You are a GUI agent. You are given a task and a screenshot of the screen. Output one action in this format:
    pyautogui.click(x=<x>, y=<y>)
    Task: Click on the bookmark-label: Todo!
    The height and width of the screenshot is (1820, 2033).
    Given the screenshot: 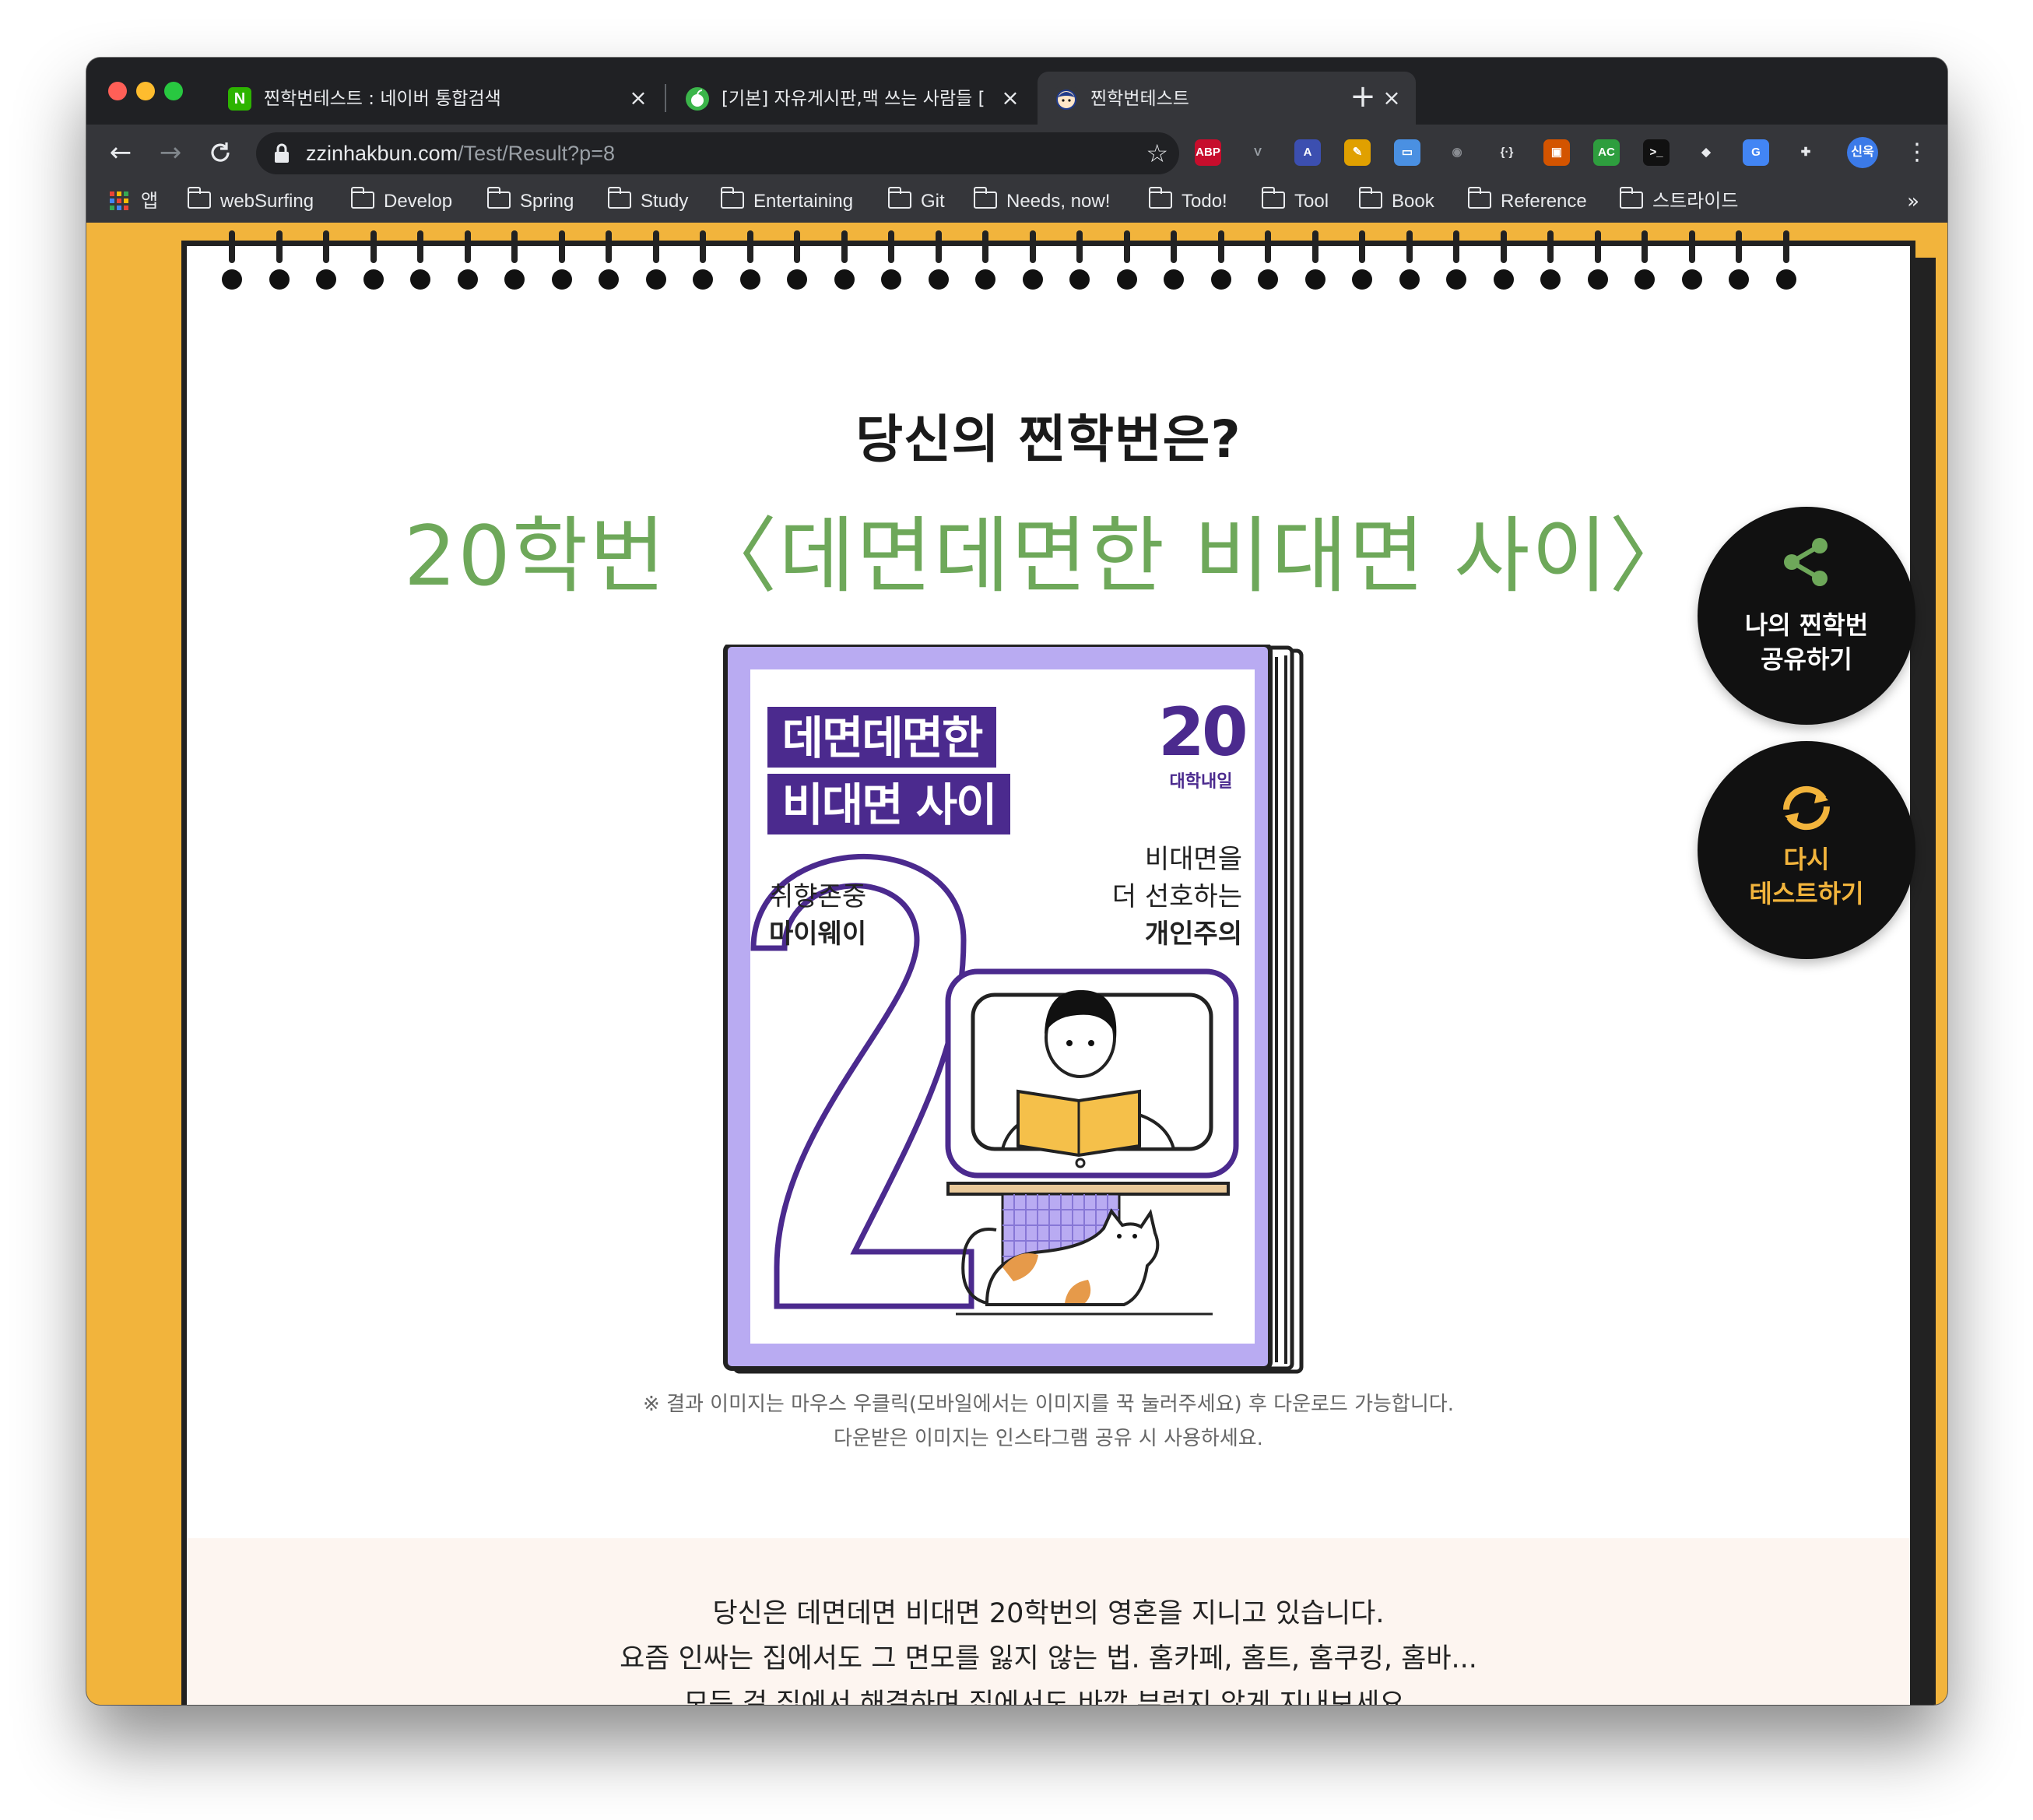 What is the action you would take?
    pyautogui.click(x=1204, y=202)
    